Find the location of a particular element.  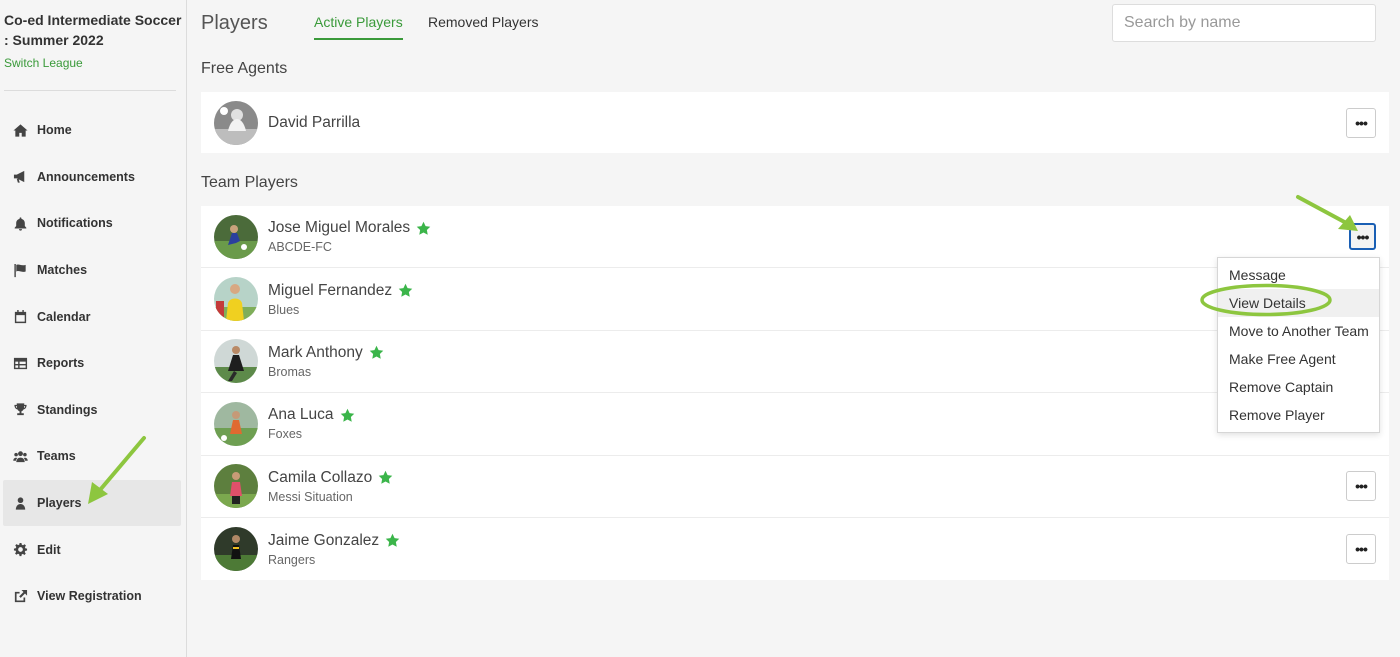

home-icon is located at coordinates (20, 130).